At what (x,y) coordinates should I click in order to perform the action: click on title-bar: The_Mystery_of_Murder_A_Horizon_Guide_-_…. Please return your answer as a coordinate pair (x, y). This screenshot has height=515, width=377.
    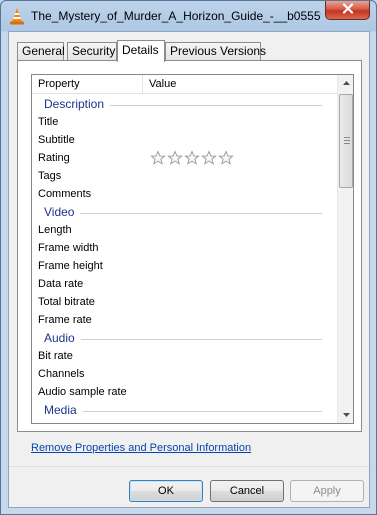
    Looking at the image, I should click on (188, 16).